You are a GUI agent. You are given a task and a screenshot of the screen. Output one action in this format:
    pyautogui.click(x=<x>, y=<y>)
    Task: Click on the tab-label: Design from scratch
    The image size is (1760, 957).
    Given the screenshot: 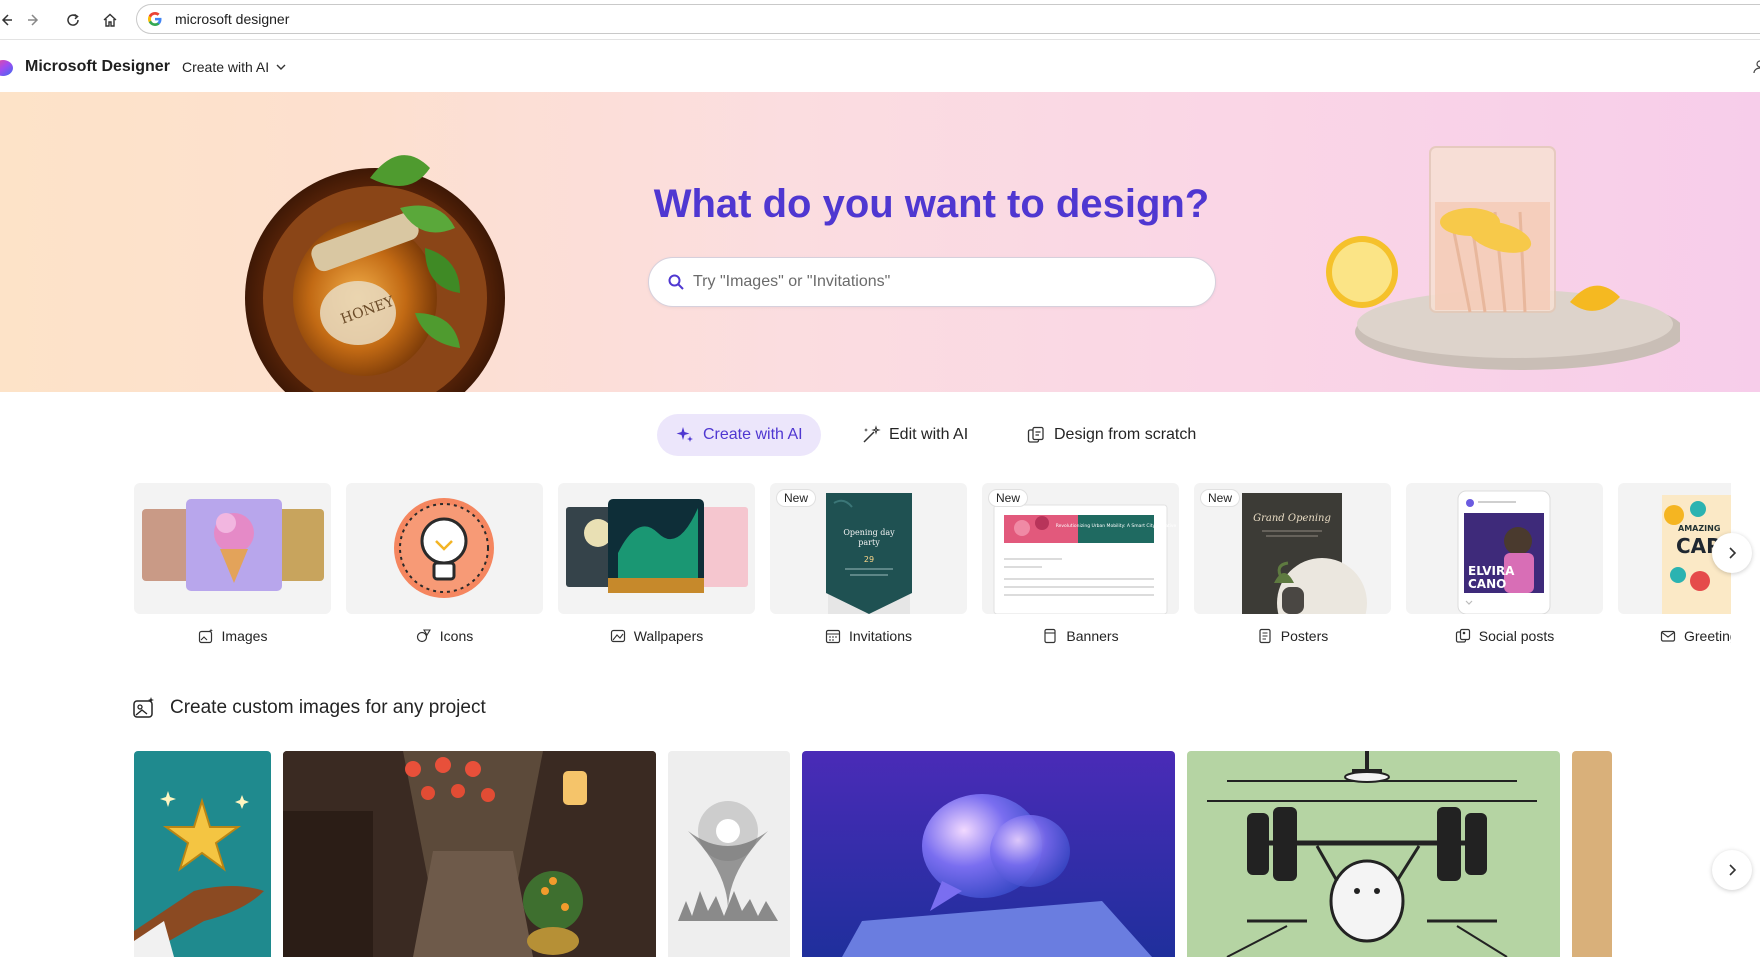 What is the action you would take?
    pyautogui.click(x=1125, y=434)
    